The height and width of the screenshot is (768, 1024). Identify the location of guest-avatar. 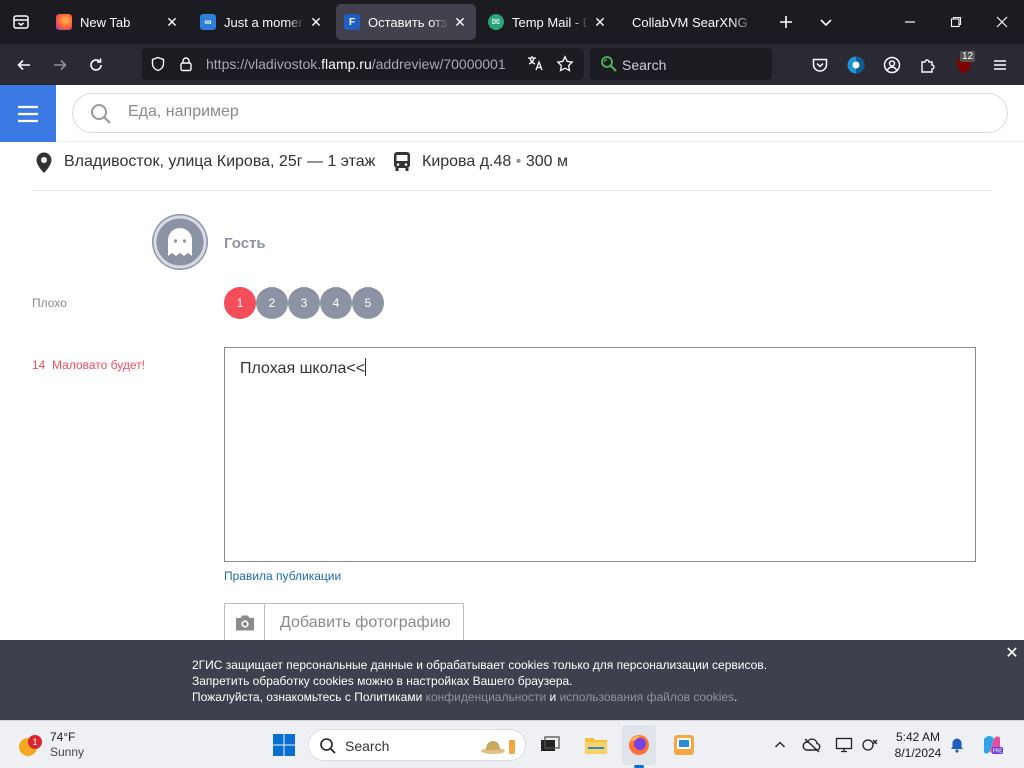
(180, 242).